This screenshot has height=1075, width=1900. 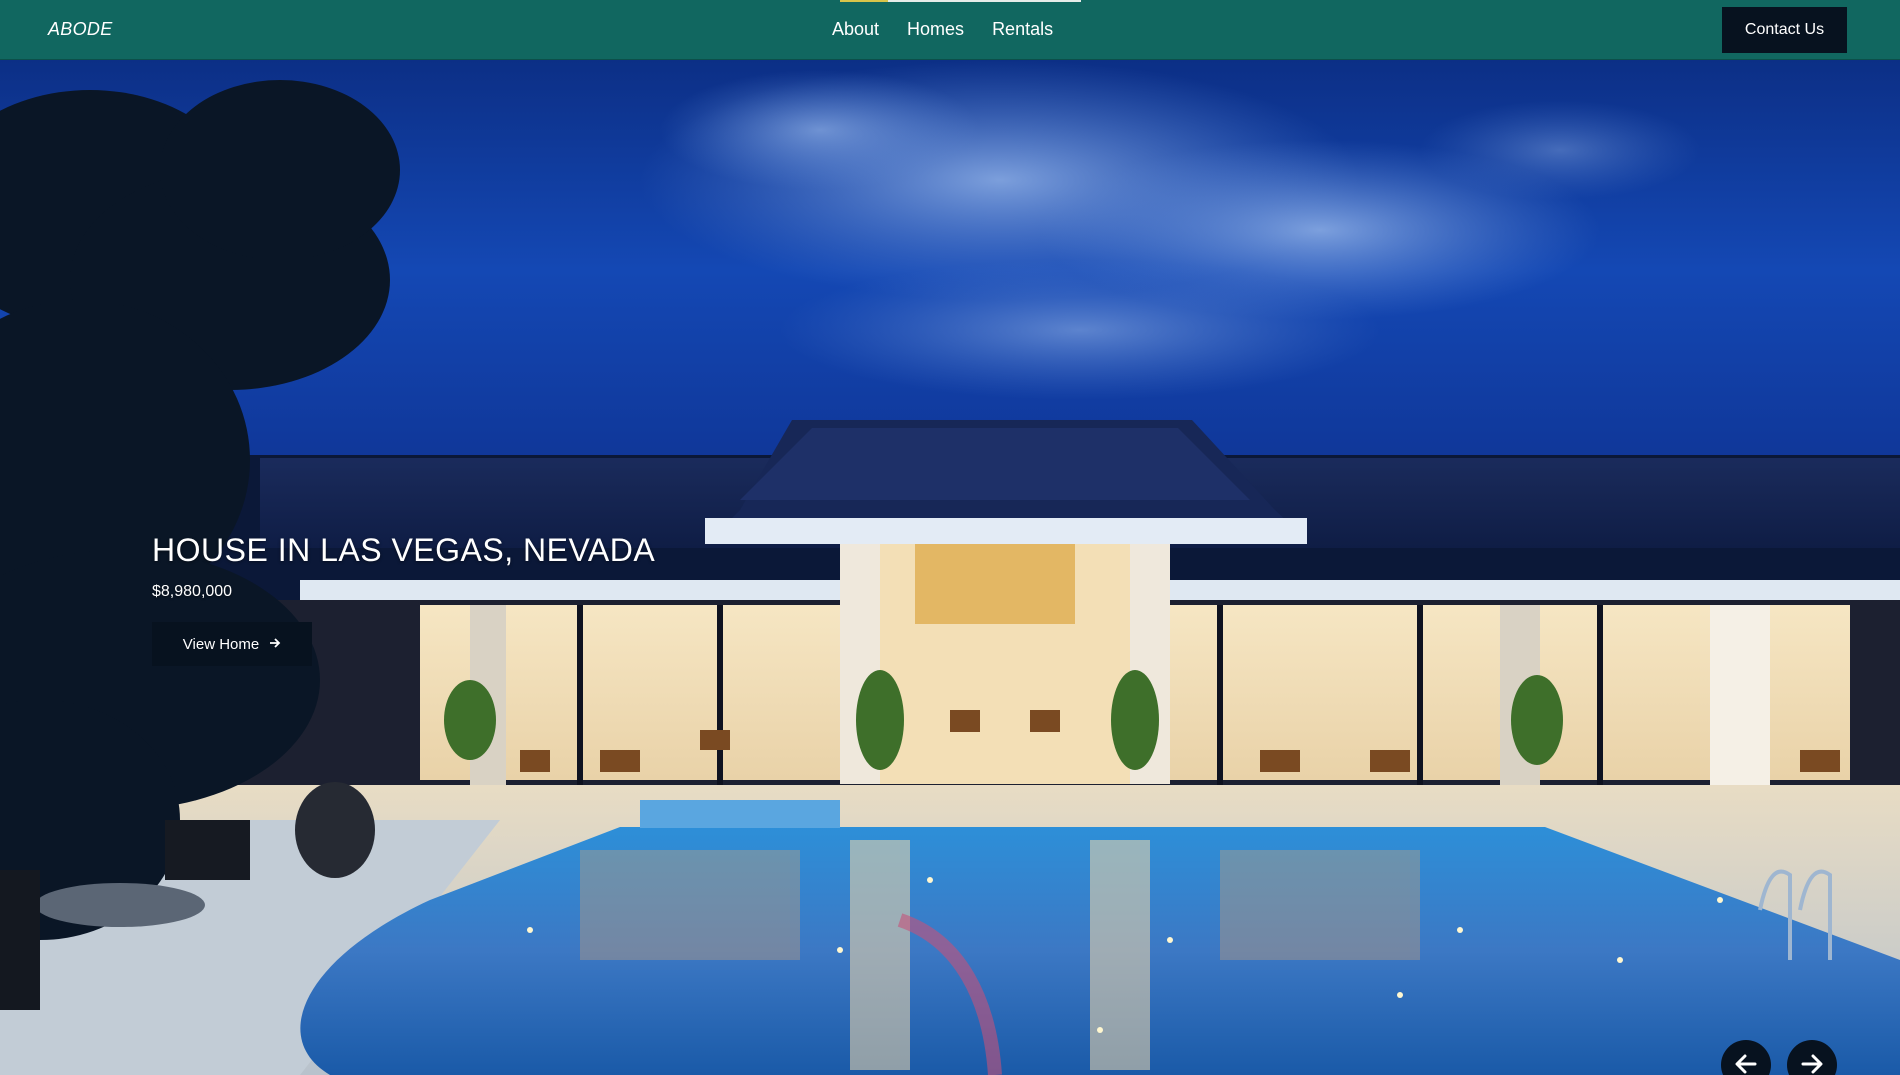 I want to click on arrow-left-icon, so click(x=1746, y=1064).